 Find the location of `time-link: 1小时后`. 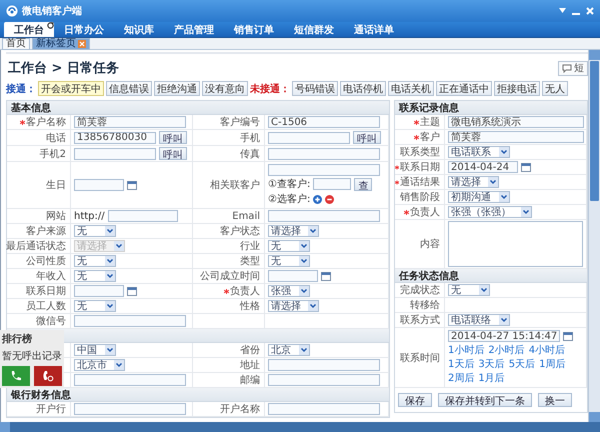

time-link: 1小时后 is located at coordinates (466, 350).